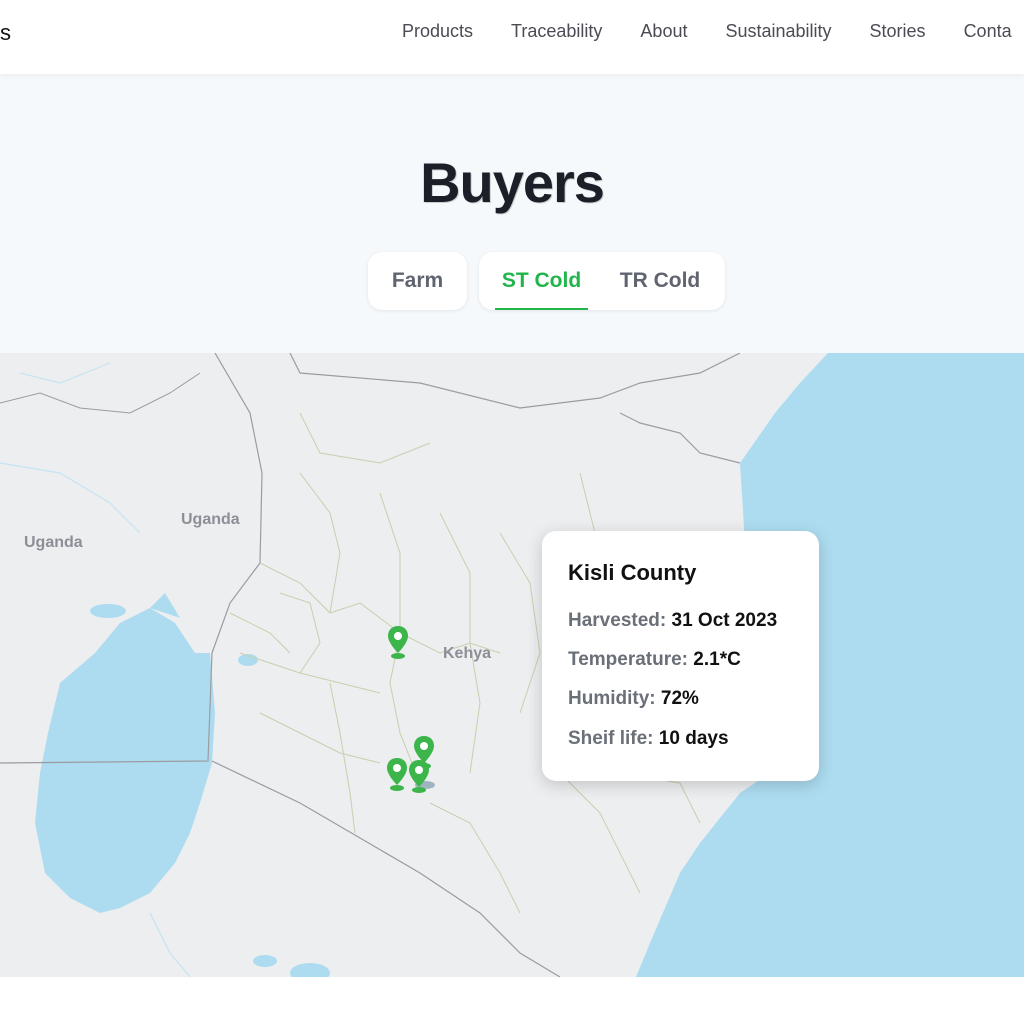 This screenshot has width=1024, height=1024. I want to click on nav-link-about: About, so click(663, 31).